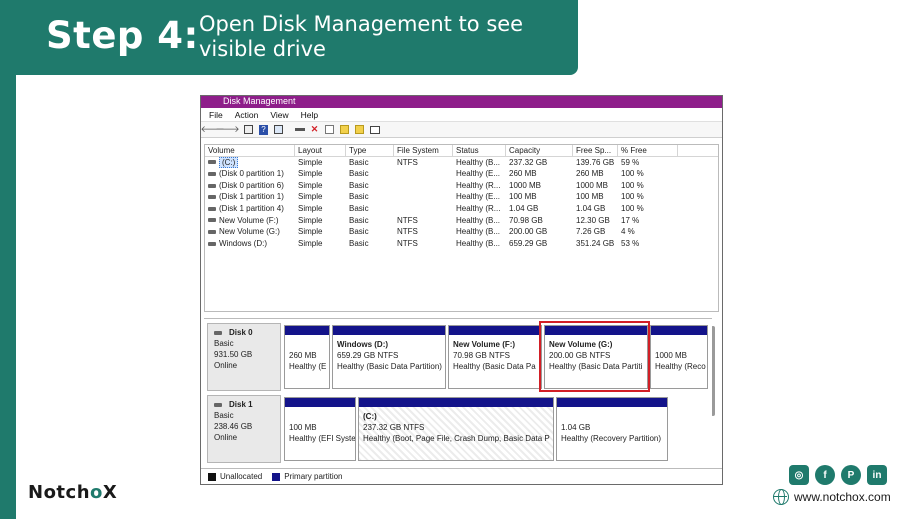 The image size is (922, 519). Describe the element at coordinates (359, 129) in the screenshot. I see `open-icon` at that location.